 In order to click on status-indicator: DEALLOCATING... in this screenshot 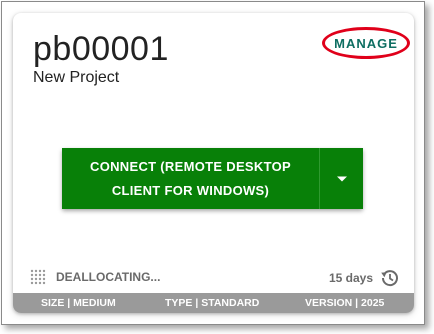, I will do `click(95, 277)`.